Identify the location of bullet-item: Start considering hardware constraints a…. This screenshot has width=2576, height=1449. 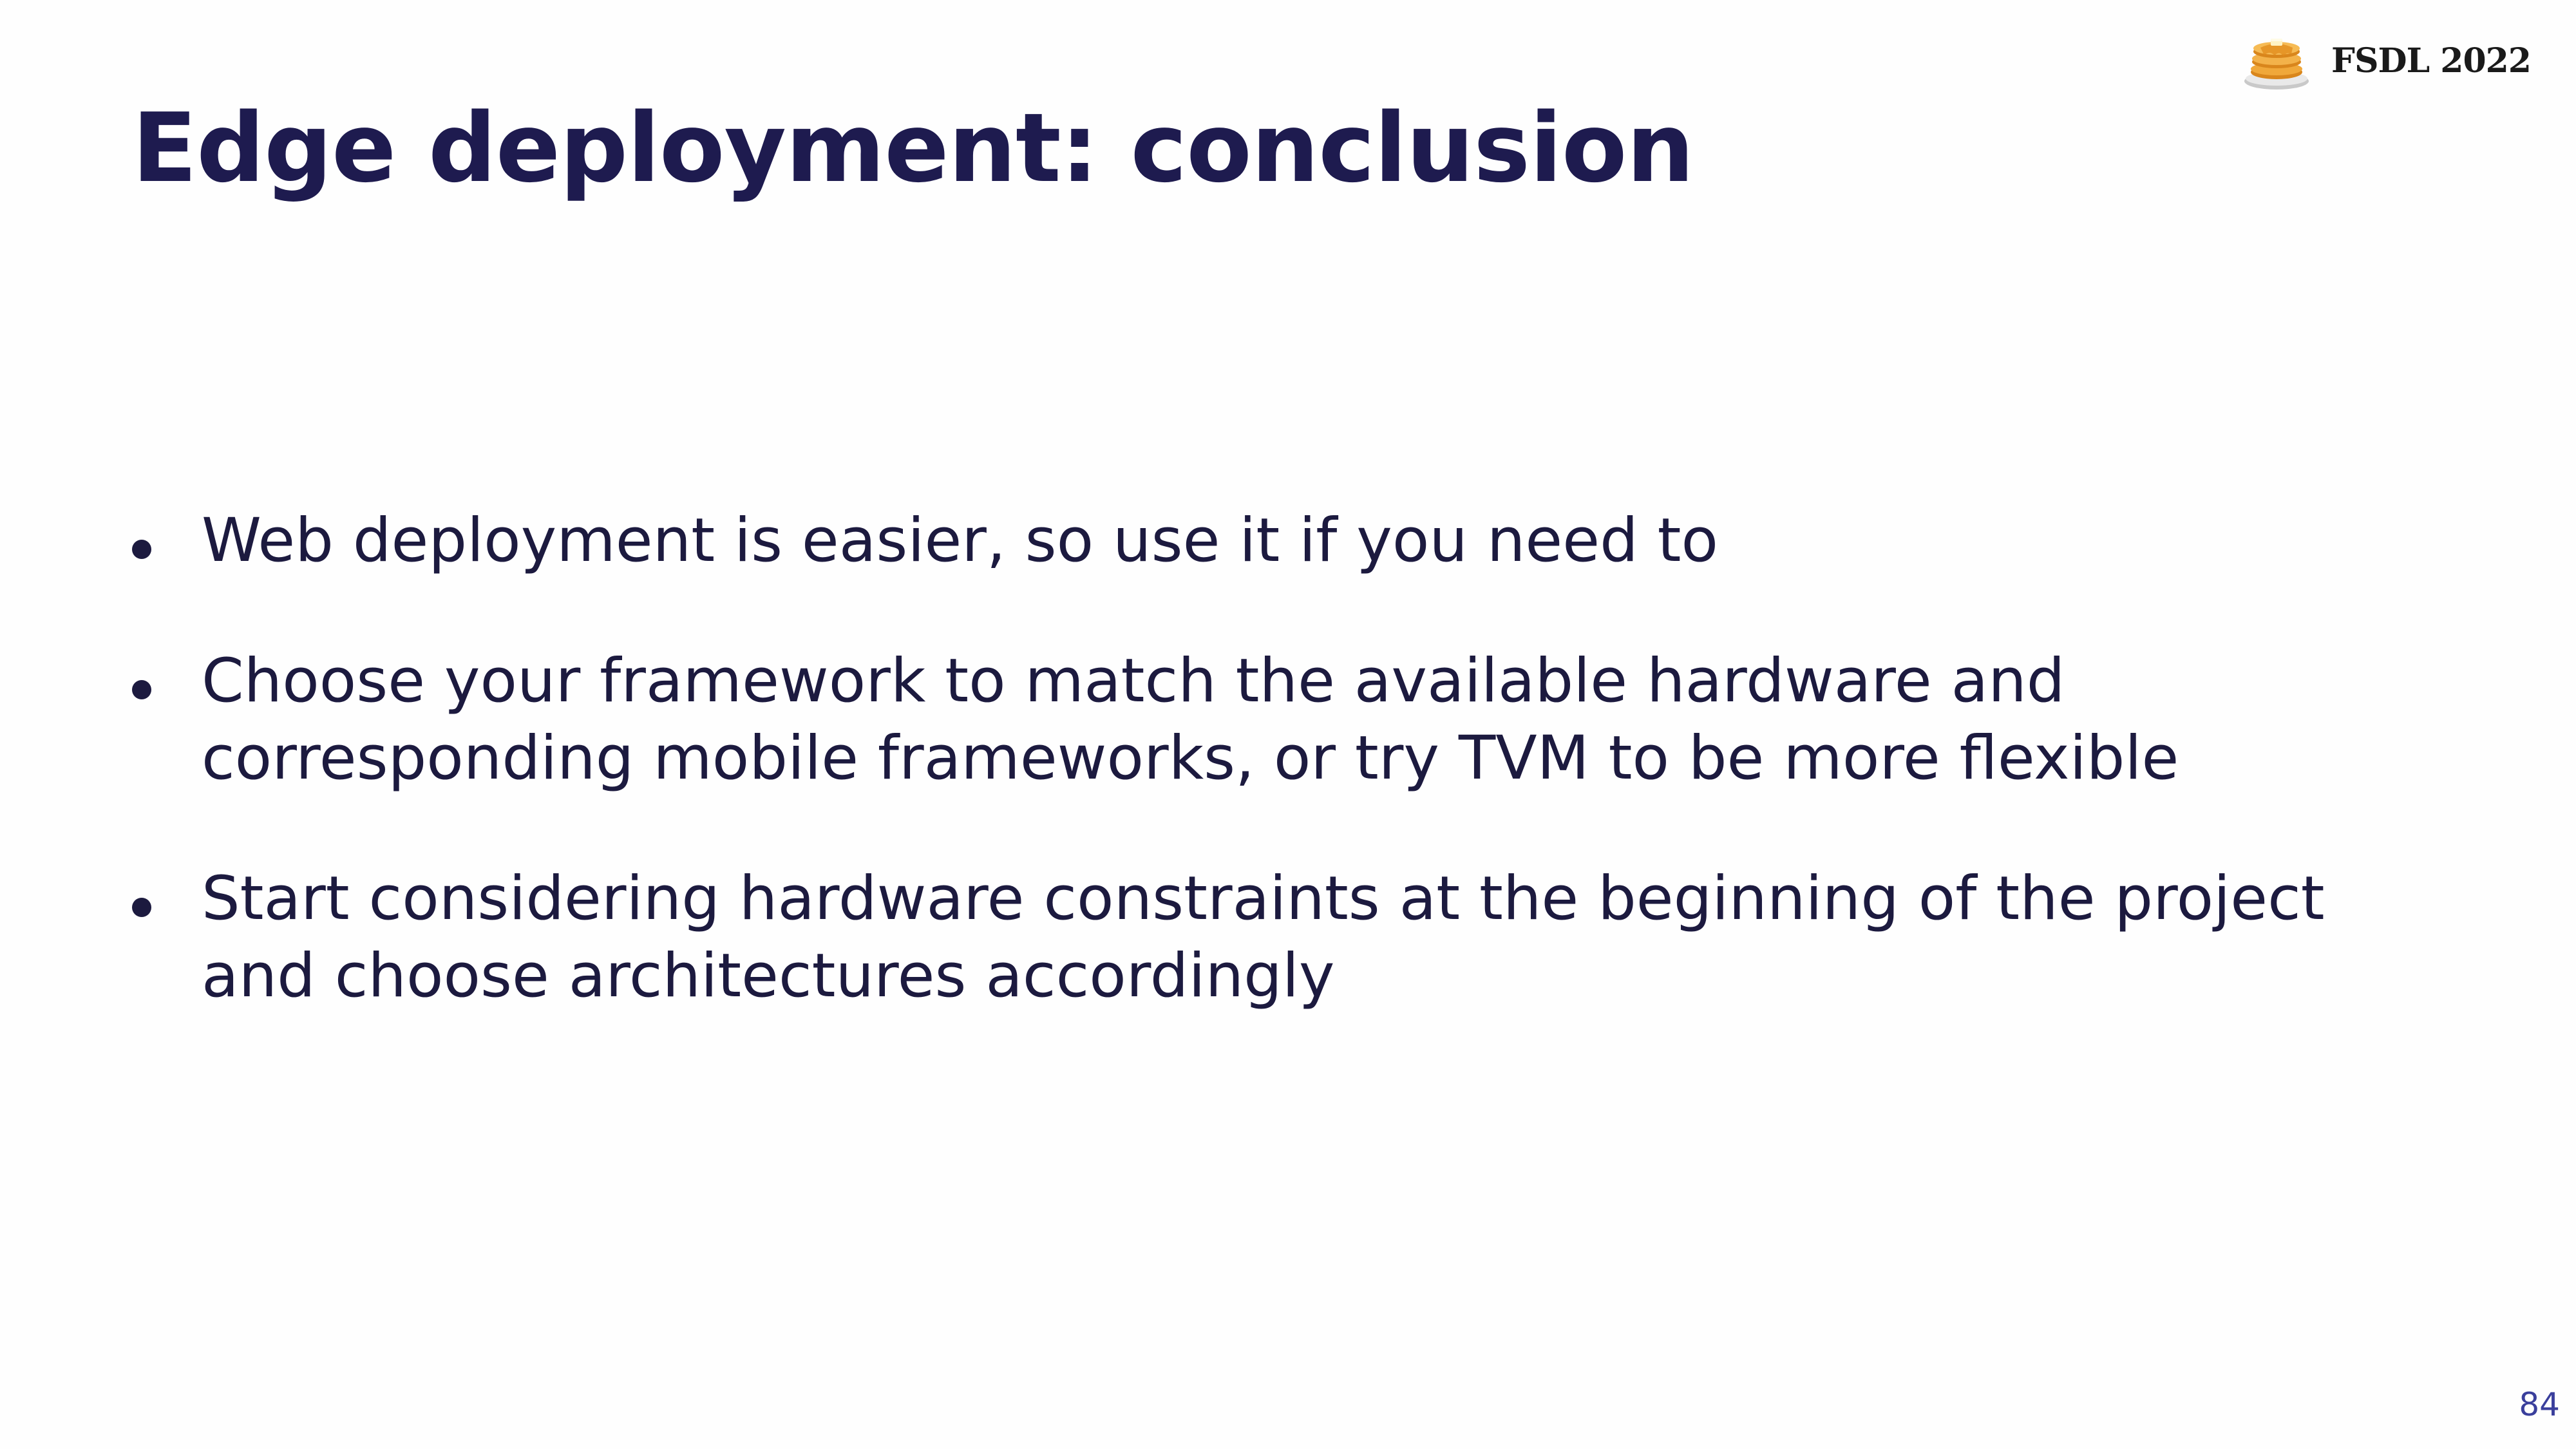
(1259, 938).